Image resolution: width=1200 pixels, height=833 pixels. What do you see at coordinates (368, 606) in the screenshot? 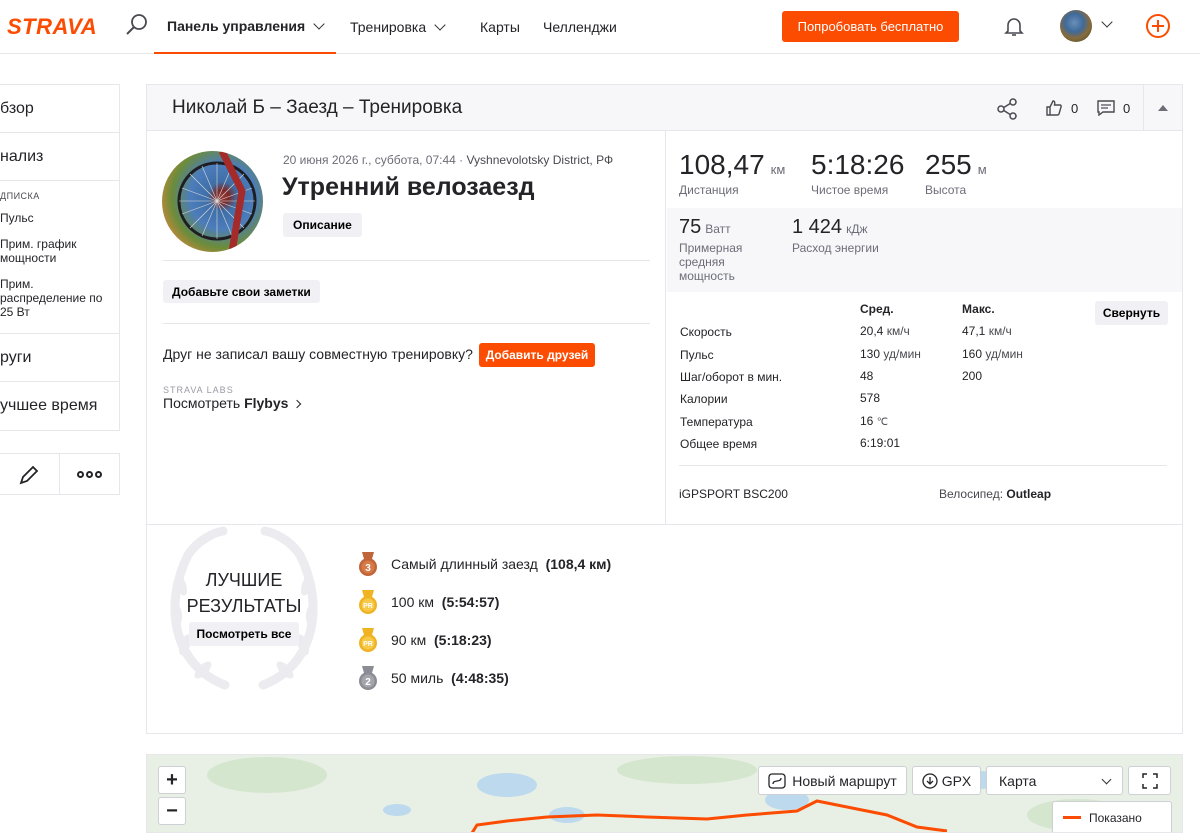
I see `medal-label: PR` at bounding box center [368, 606].